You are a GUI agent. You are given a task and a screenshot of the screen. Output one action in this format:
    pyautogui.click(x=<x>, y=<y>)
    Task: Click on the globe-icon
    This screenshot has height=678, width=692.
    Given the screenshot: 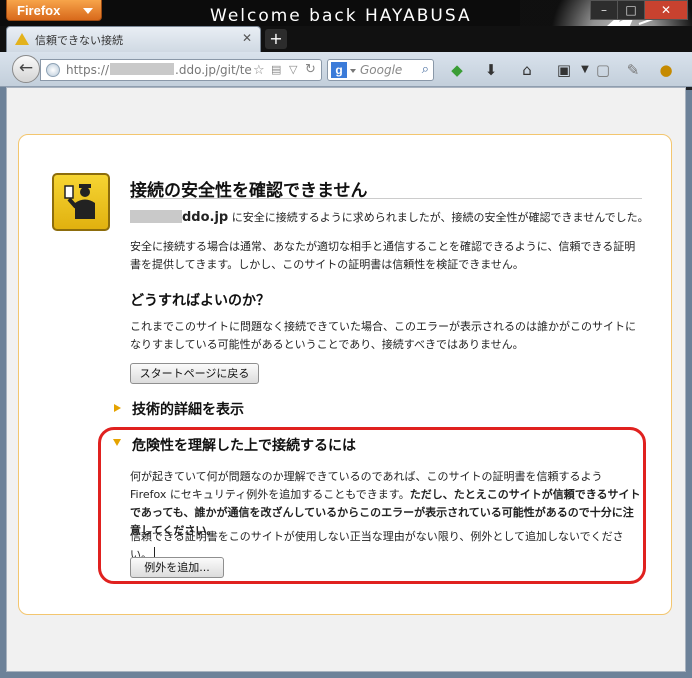 What is the action you would take?
    pyautogui.click(x=53, y=70)
    